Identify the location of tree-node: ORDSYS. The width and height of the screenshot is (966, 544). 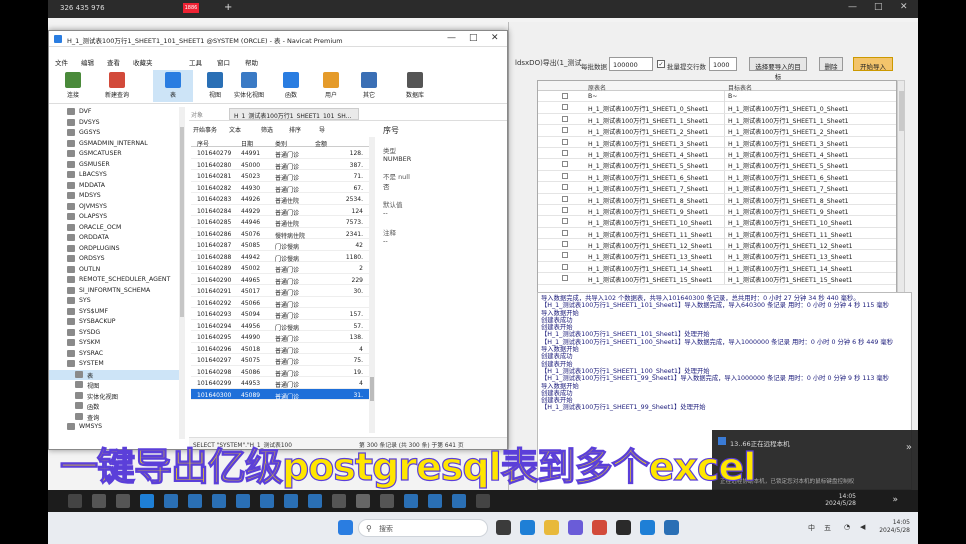
(114, 259).